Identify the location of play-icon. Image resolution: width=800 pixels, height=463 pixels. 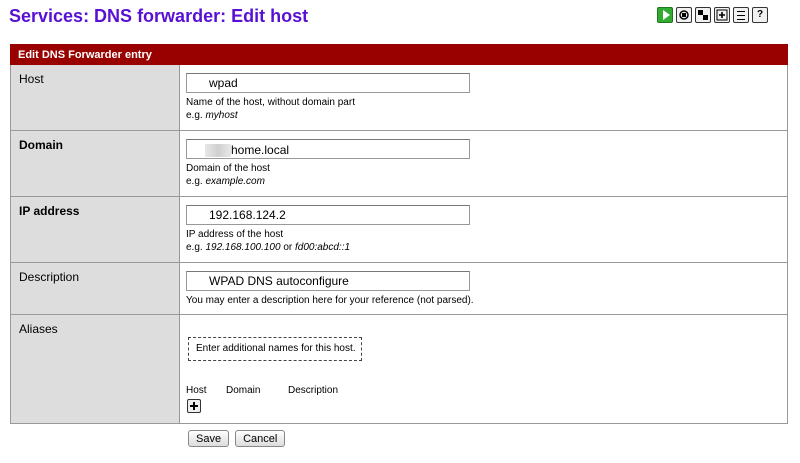
(665, 15).